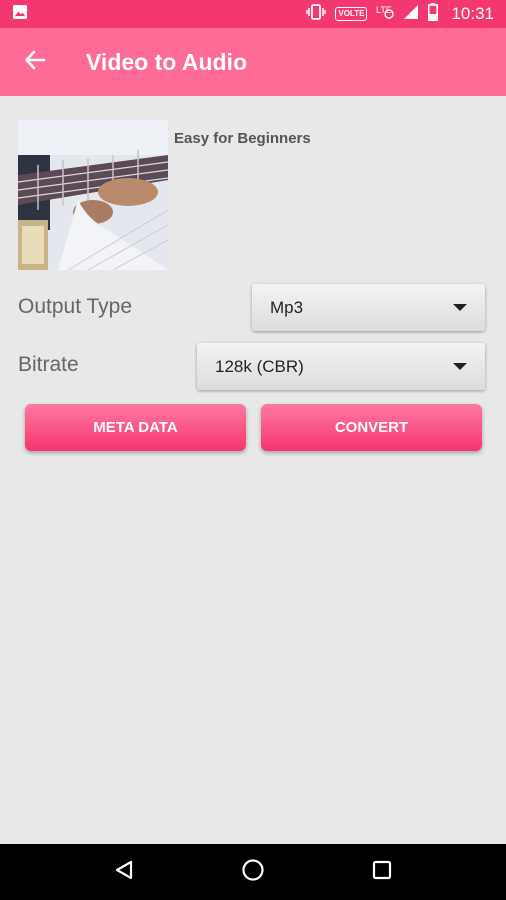 This screenshot has width=506, height=900. What do you see at coordinates (316, 14) in the screenshot?
I see `vibrate-icon` at bounding box center [316, 14].